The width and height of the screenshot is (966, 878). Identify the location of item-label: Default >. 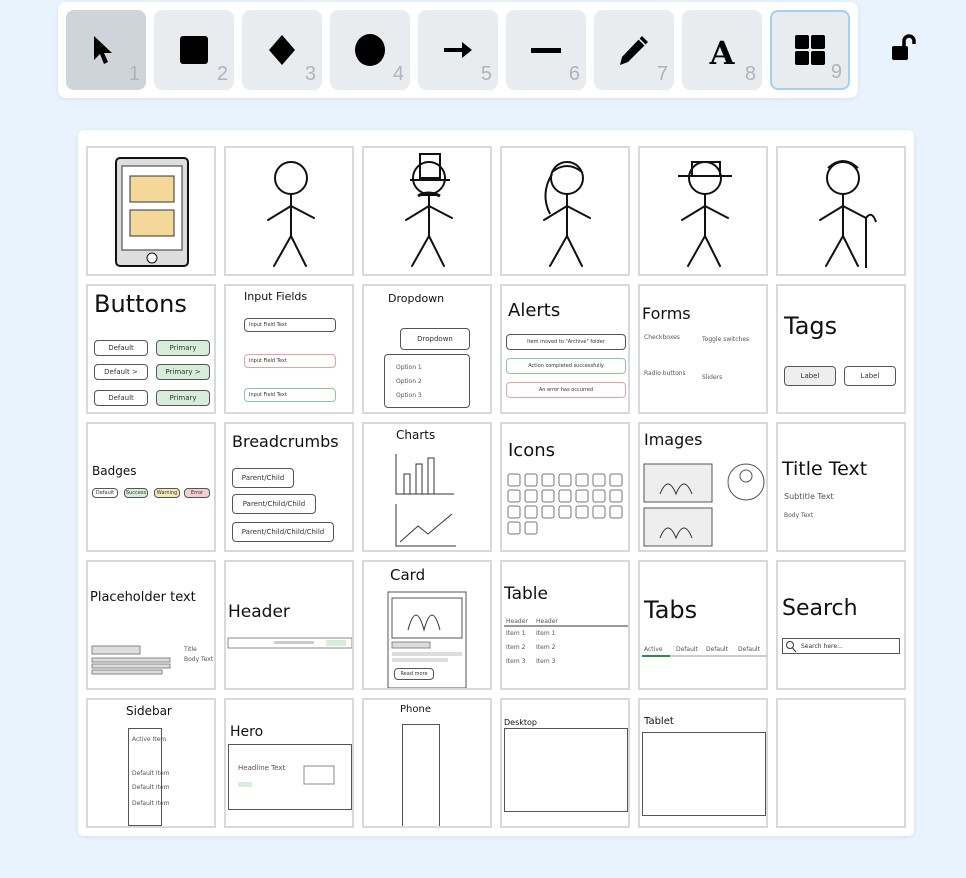
(121, 372).